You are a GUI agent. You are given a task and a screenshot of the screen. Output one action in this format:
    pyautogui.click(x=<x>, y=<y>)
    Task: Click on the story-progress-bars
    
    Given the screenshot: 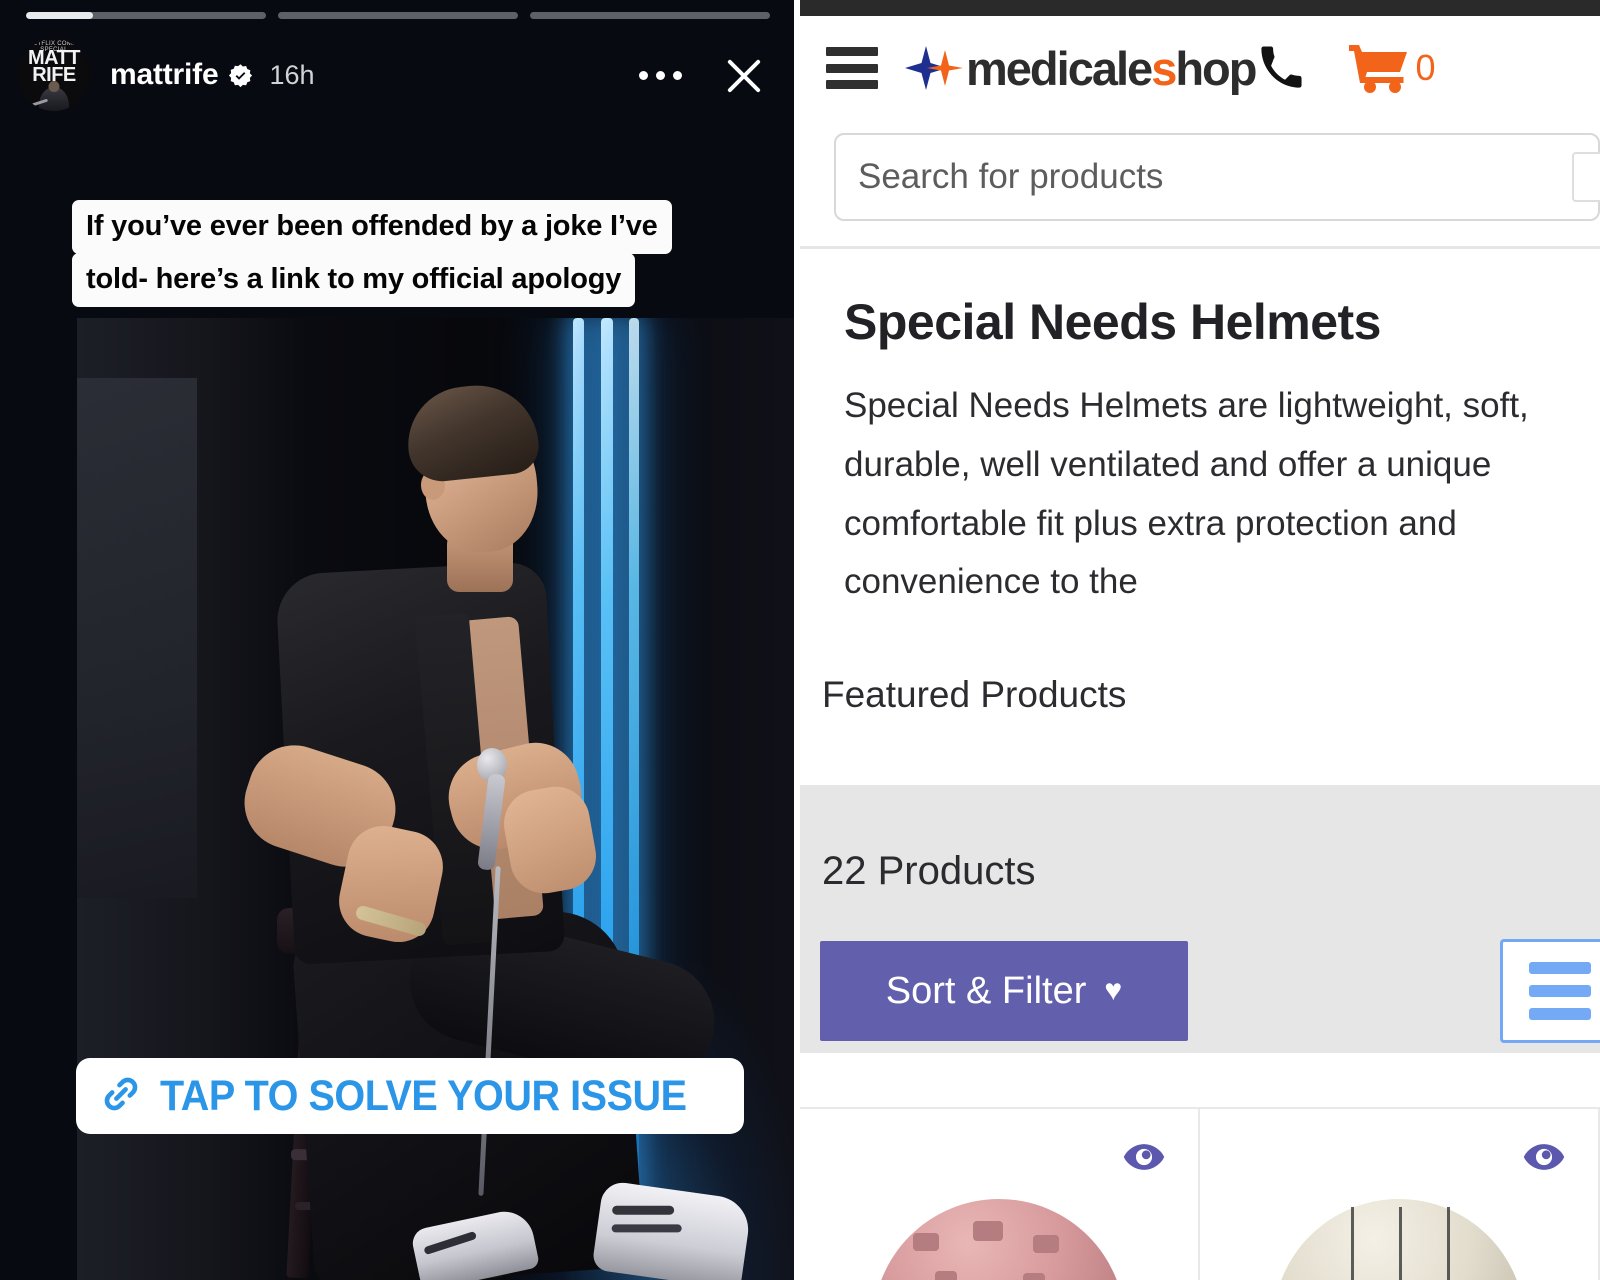 What is the action you would take?
    pyautogui.click(x=398, y=15)
    